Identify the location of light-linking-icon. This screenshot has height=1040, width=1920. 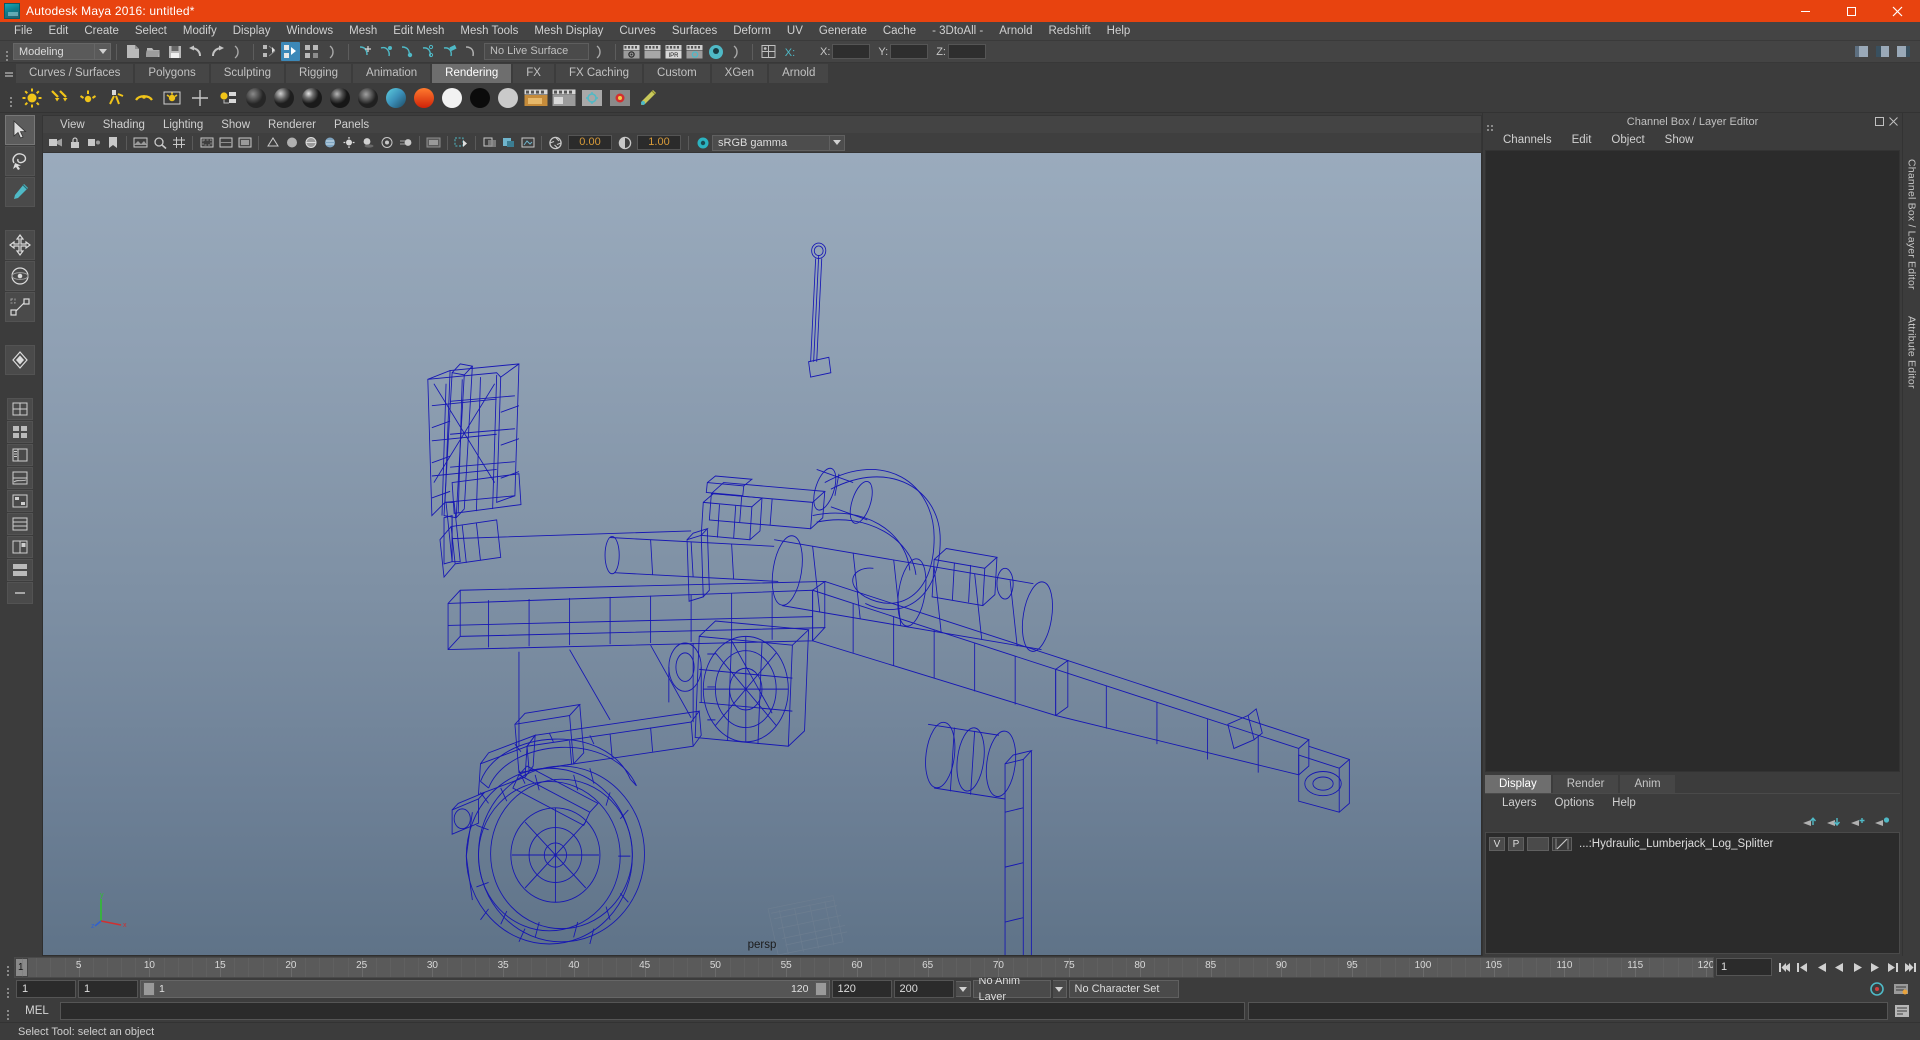
(228, 98).